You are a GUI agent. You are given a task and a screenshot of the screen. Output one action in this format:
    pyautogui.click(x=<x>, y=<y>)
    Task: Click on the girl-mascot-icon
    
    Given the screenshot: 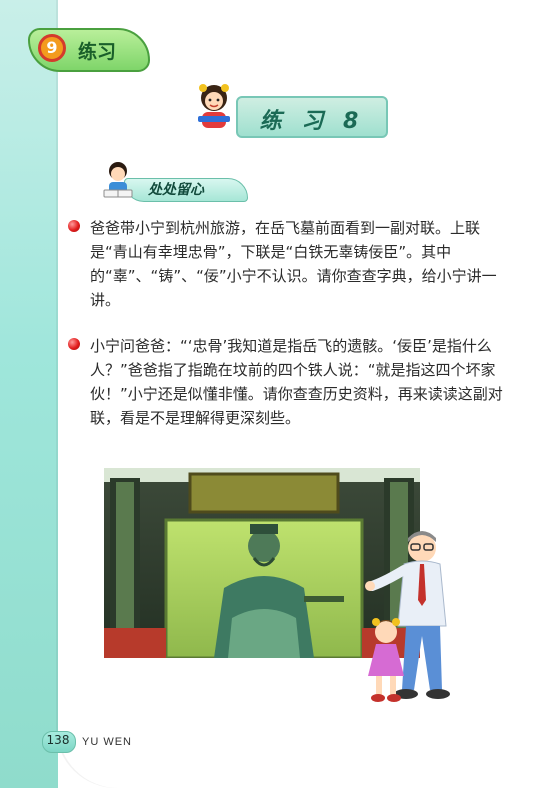 What is the action you would take?
    pyautogui.click(x=214, y=106)
    